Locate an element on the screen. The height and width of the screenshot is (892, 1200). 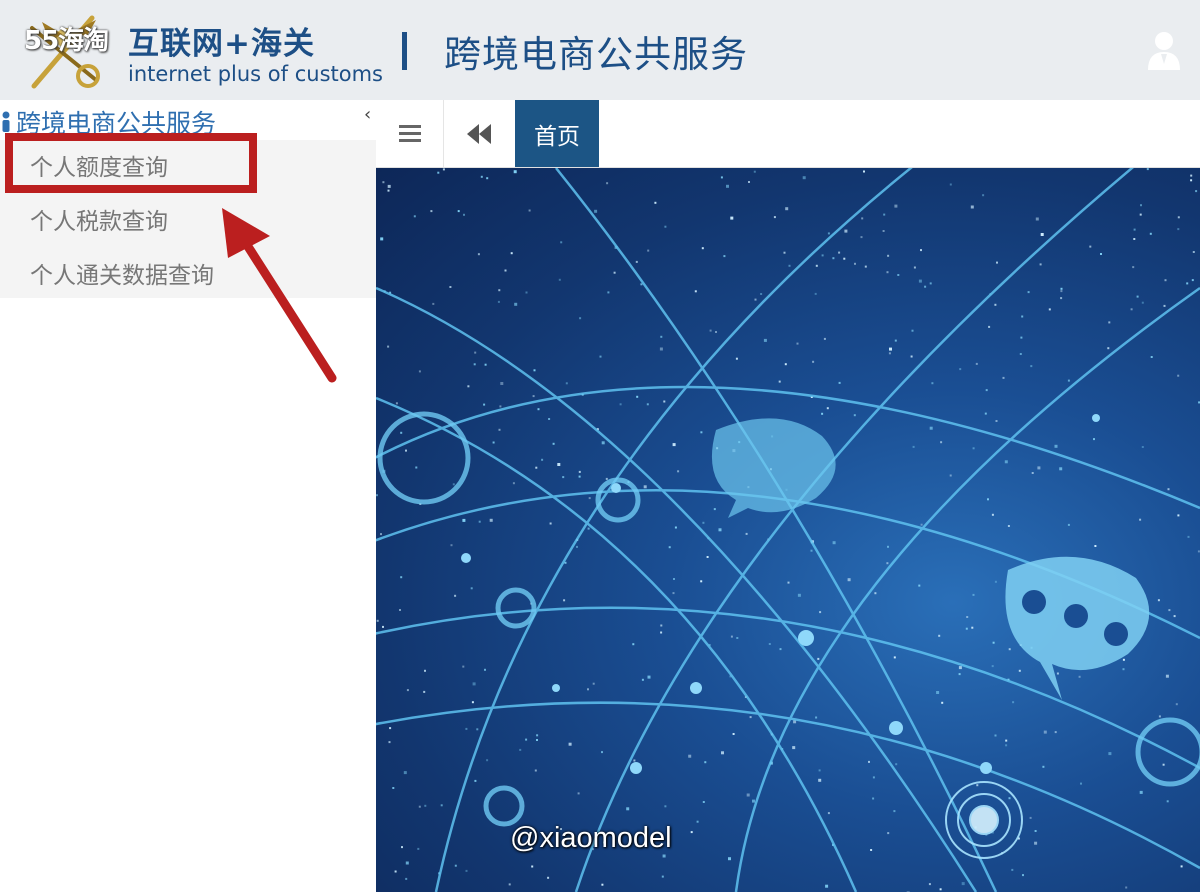
sidebar-item-tax-query: 个人税款查询 is located at coordinates (99, 219).